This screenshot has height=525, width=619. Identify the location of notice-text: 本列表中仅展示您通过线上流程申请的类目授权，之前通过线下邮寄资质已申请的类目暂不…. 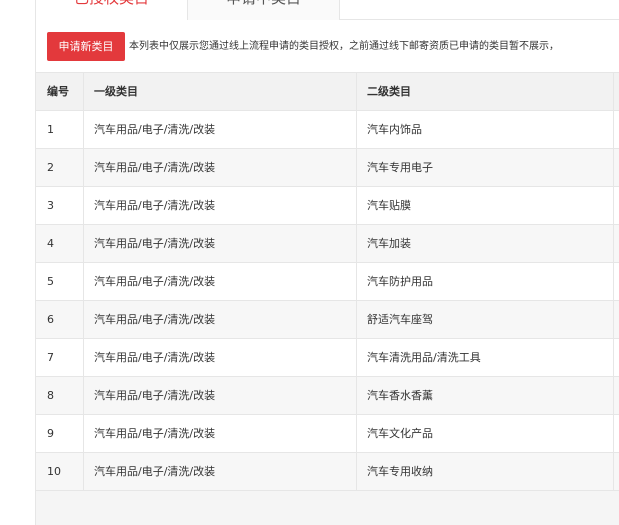
(344, 46).